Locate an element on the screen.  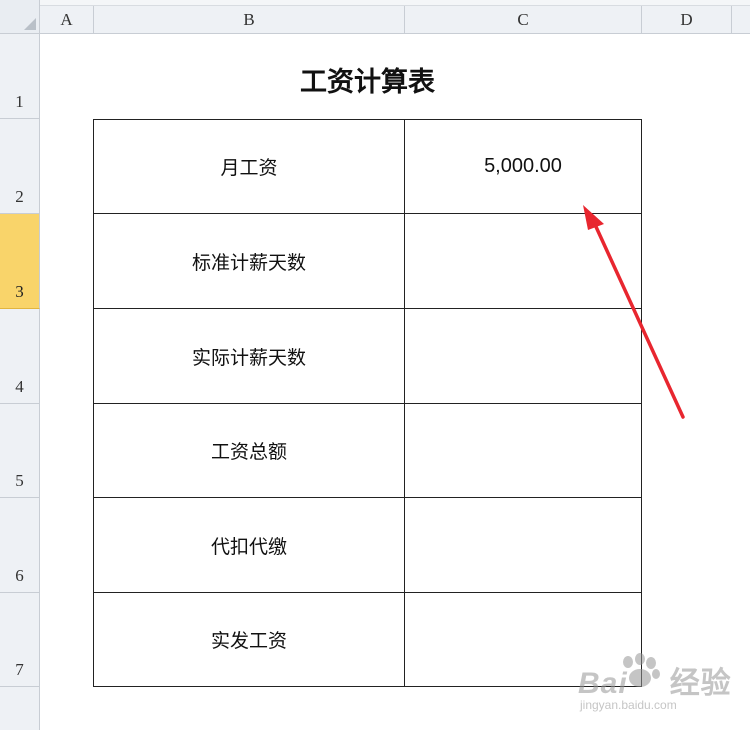
watermark-logo-text: Bai 经验 is located at coordinates (655, 683).